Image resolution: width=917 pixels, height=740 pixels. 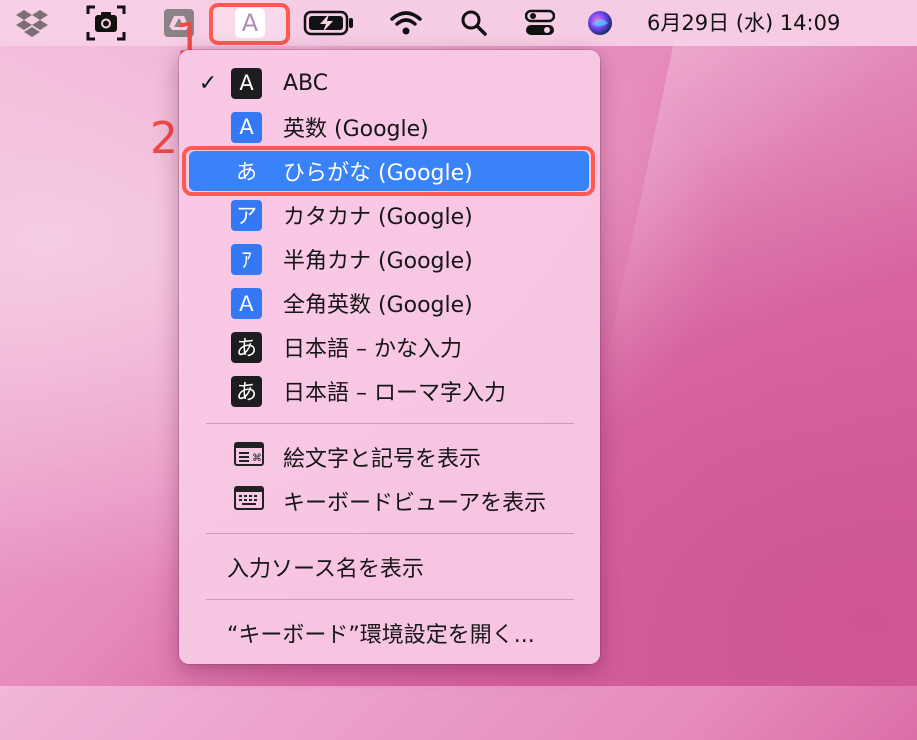 What do you see at coordinates (249, 457) in the screenshot?
I see `emoji-viewer-icon: ⌘` at bounding box center [249, 457].